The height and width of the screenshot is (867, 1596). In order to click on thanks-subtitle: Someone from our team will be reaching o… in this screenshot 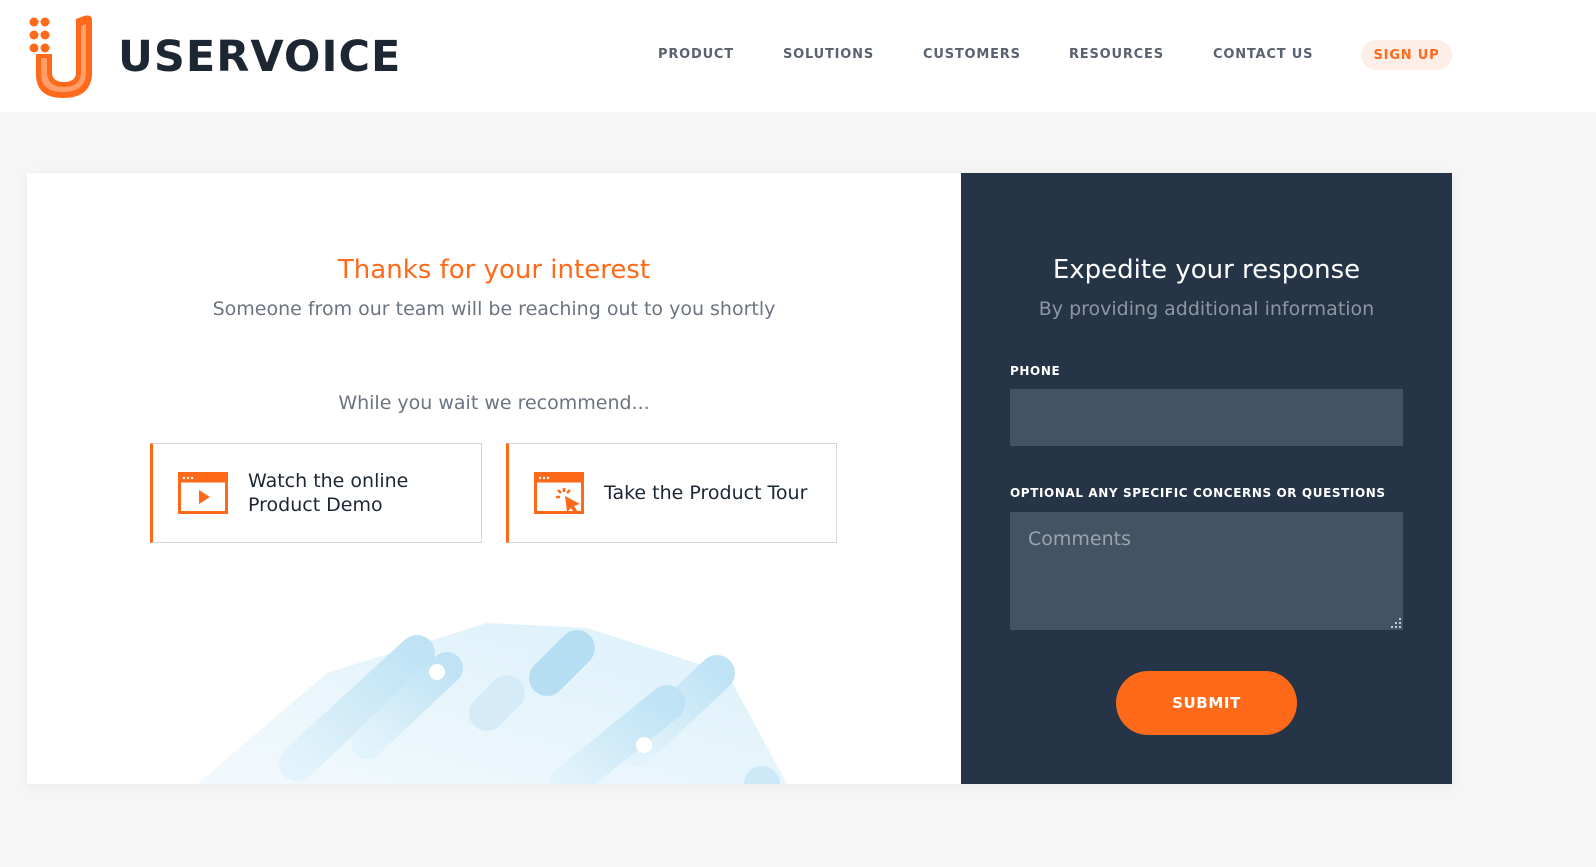, I will do `click(494, 309)`.